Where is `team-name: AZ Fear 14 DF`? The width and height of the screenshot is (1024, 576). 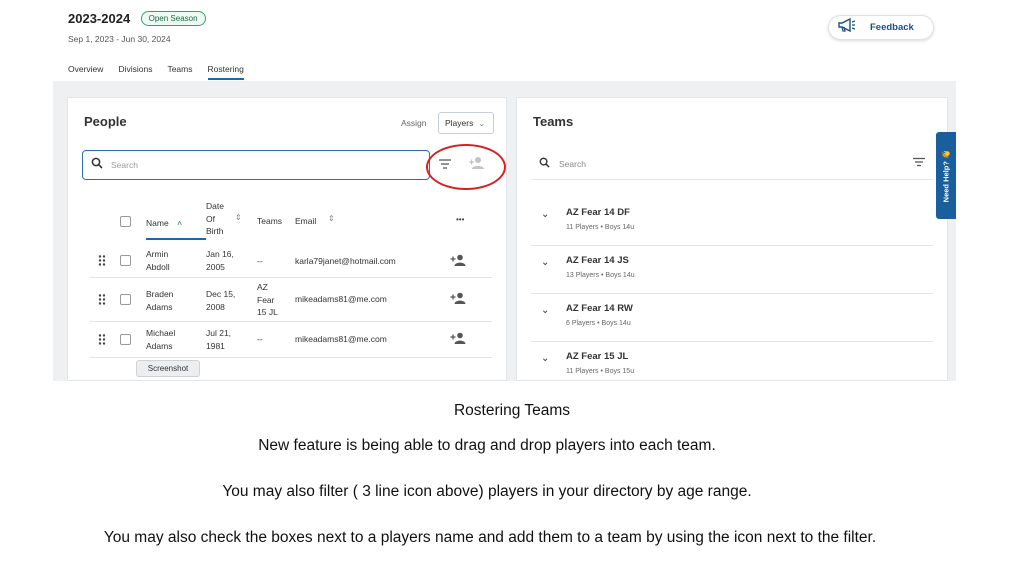
team-name: AZ Fear 14 DF is located at coordinates (598, 212).